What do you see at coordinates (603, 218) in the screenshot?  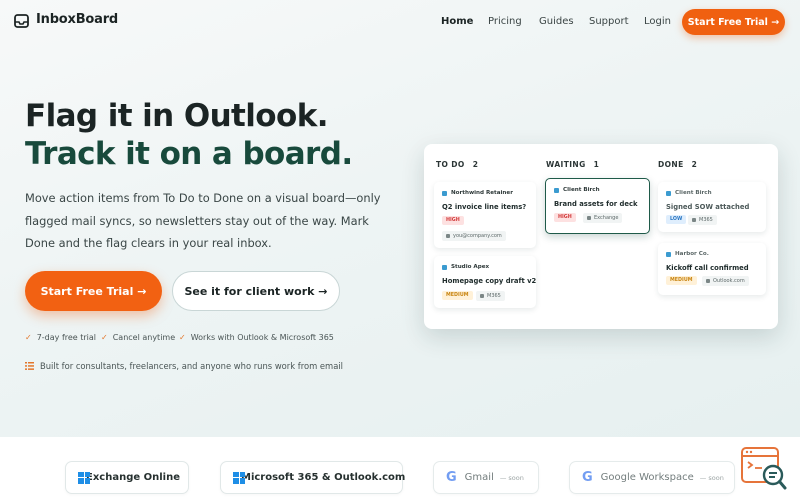 I see `card-meta: Exchange` at bounding box center [603, 218].